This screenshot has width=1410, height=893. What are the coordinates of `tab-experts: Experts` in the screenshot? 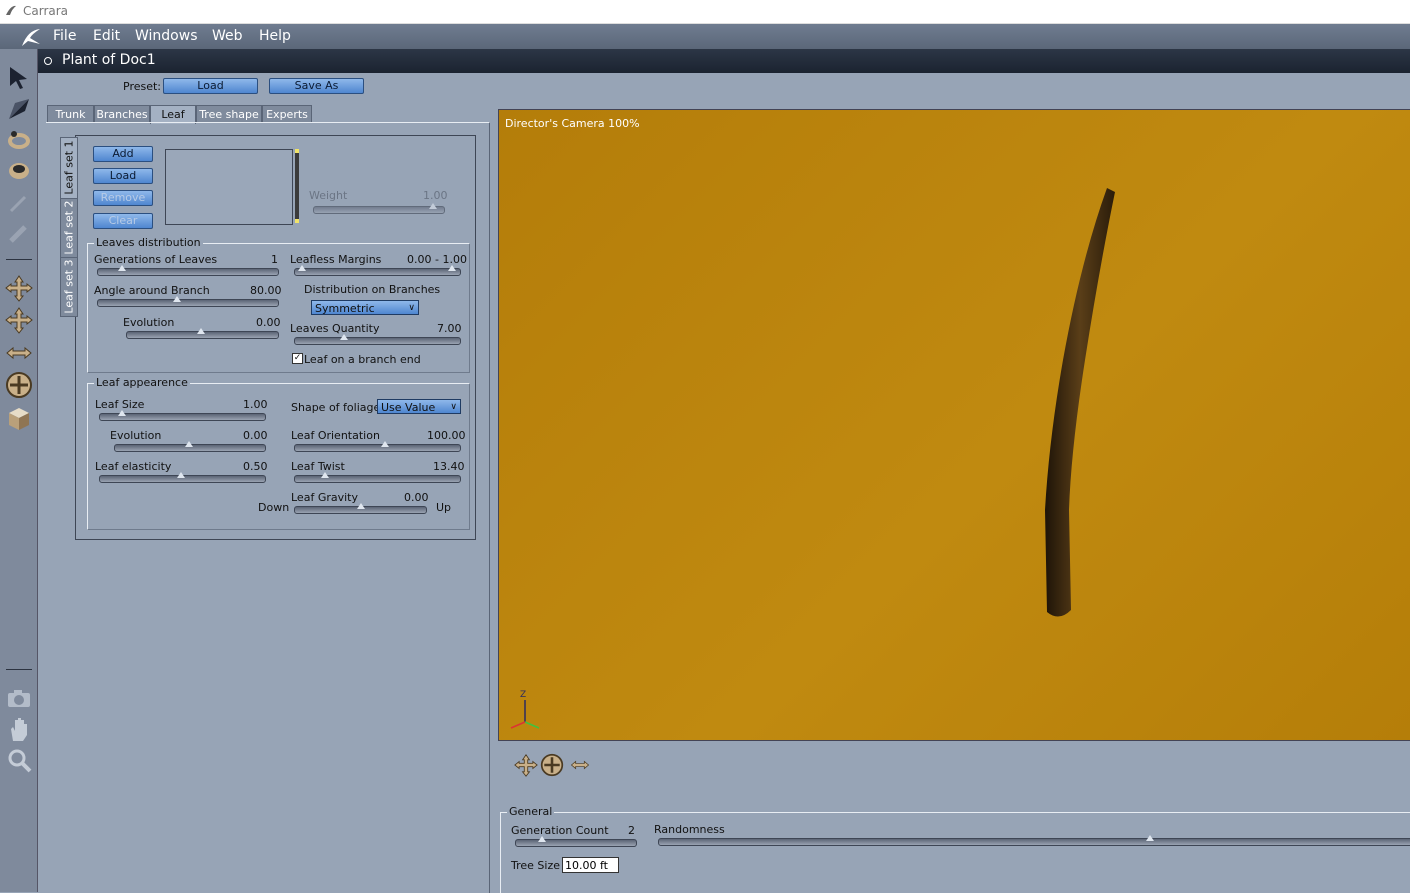 It's located at (287, 114).